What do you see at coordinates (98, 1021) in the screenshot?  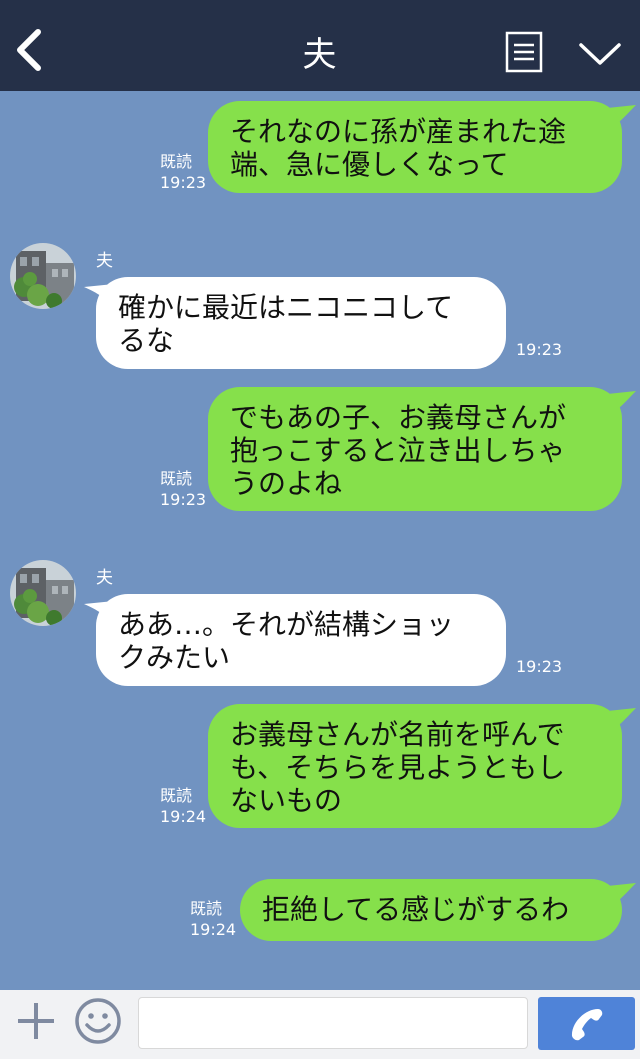 I see `emoji-smile-icon` at bounding box center [98, 1021].